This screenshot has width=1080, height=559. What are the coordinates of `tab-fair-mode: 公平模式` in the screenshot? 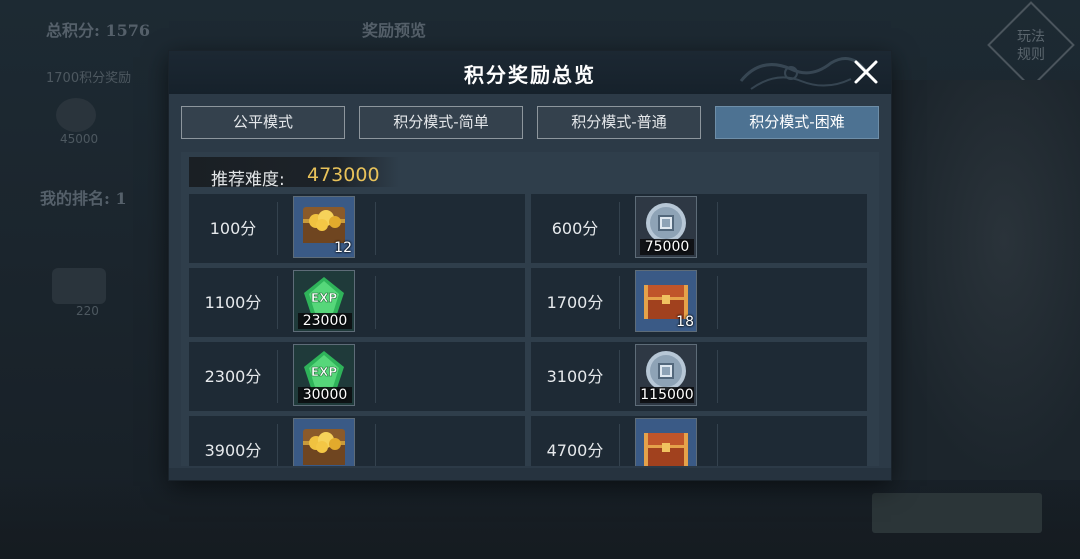 It's located at (263, 122).